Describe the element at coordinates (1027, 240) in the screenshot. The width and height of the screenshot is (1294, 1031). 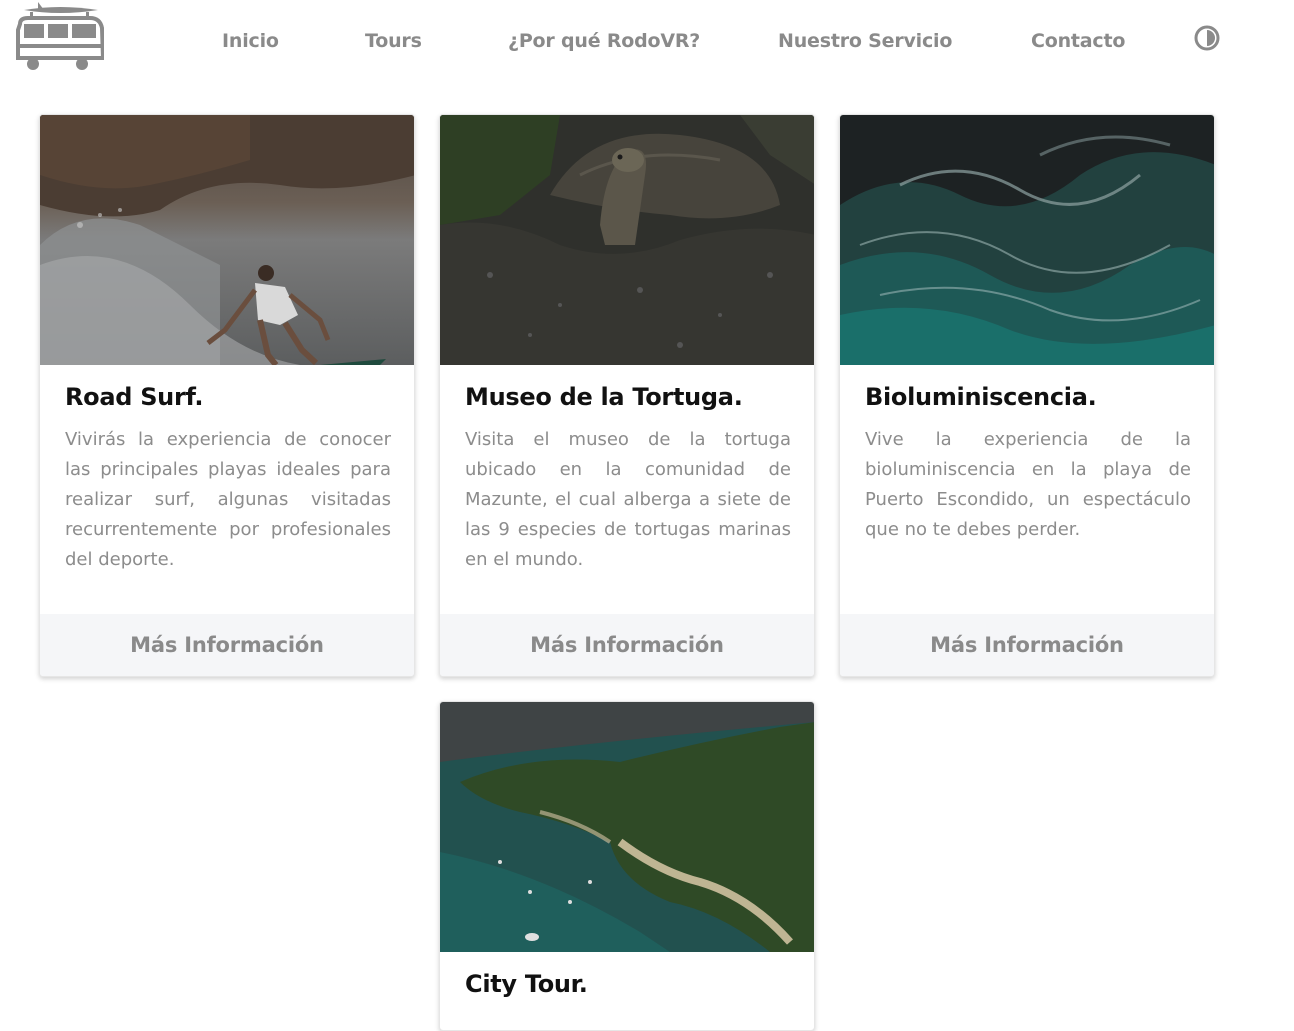
I see `ocean-waves-image` at that location.